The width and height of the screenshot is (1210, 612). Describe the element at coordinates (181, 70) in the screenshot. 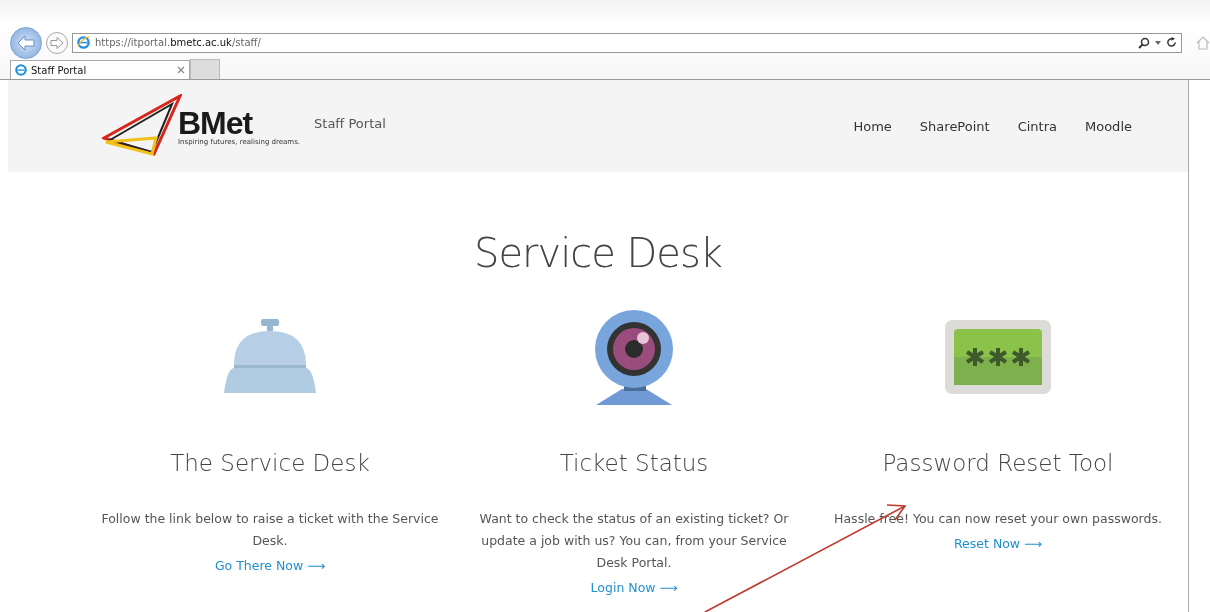

I see `close-icon` at that location.